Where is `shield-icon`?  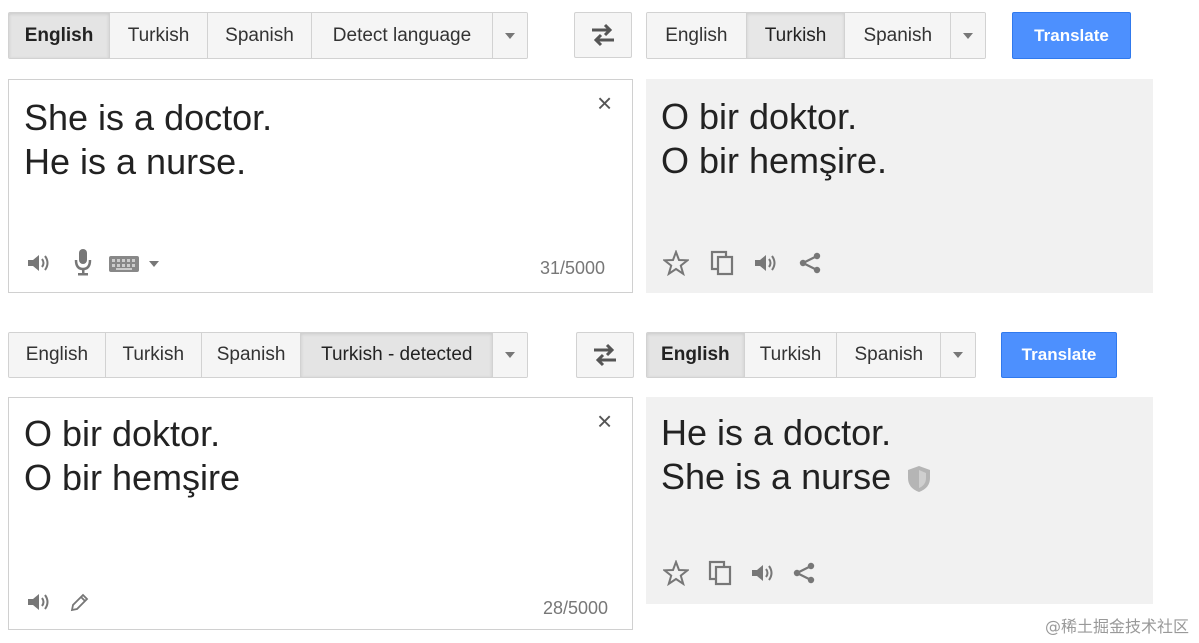
shield-icon is located at coordinates (919, 479).